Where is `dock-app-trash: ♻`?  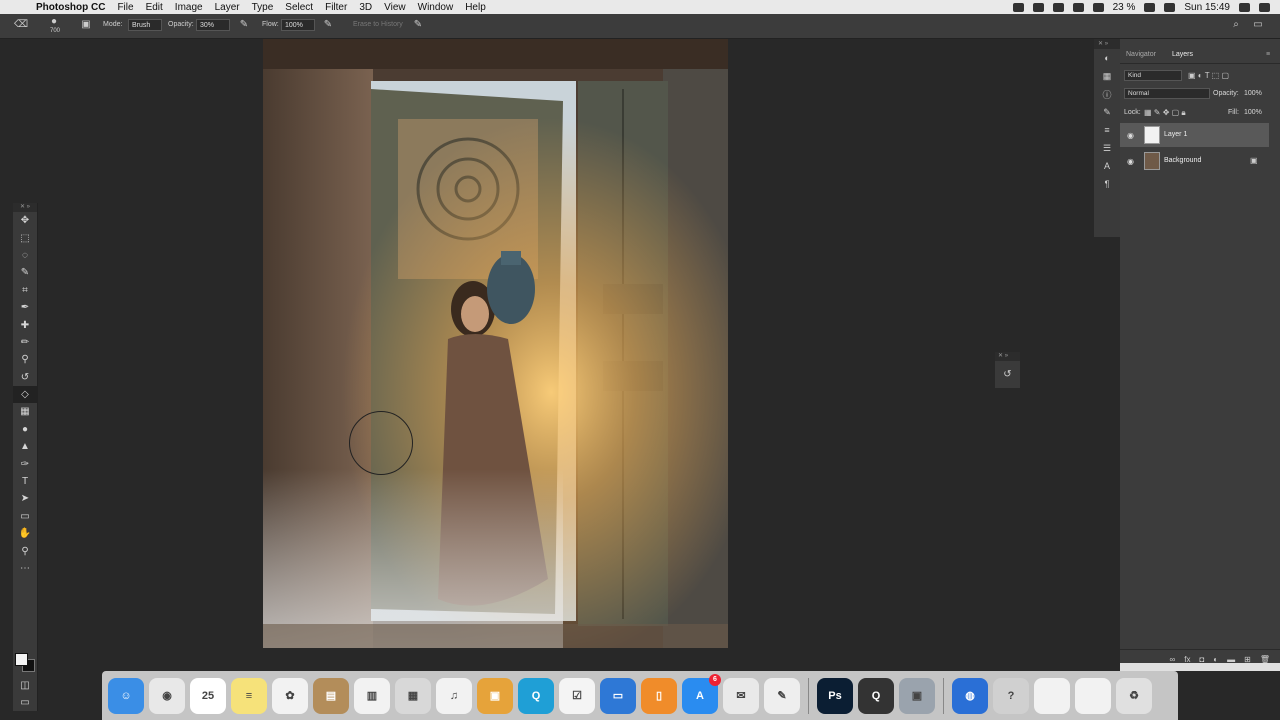 dock-app-trash: ♻ is located at coordinates (1134, 695).